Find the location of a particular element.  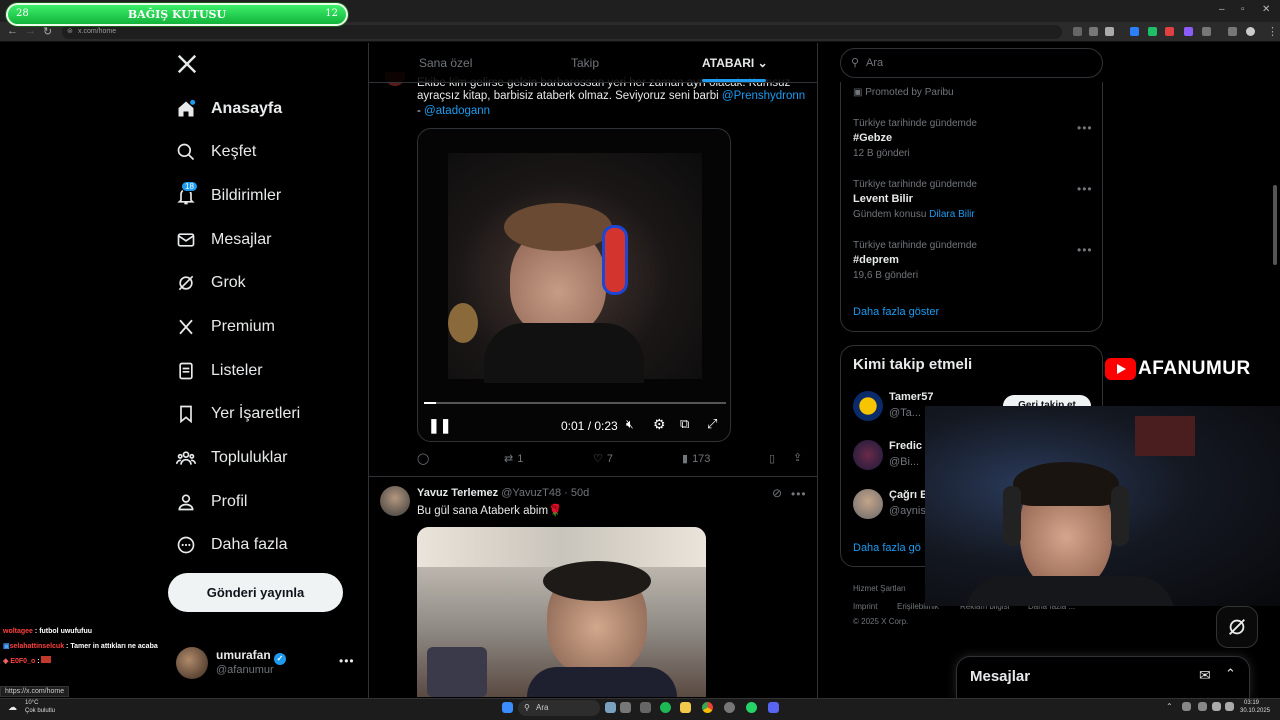

settings-gear-icon: ⚙ is located at coordinates (659, 424).